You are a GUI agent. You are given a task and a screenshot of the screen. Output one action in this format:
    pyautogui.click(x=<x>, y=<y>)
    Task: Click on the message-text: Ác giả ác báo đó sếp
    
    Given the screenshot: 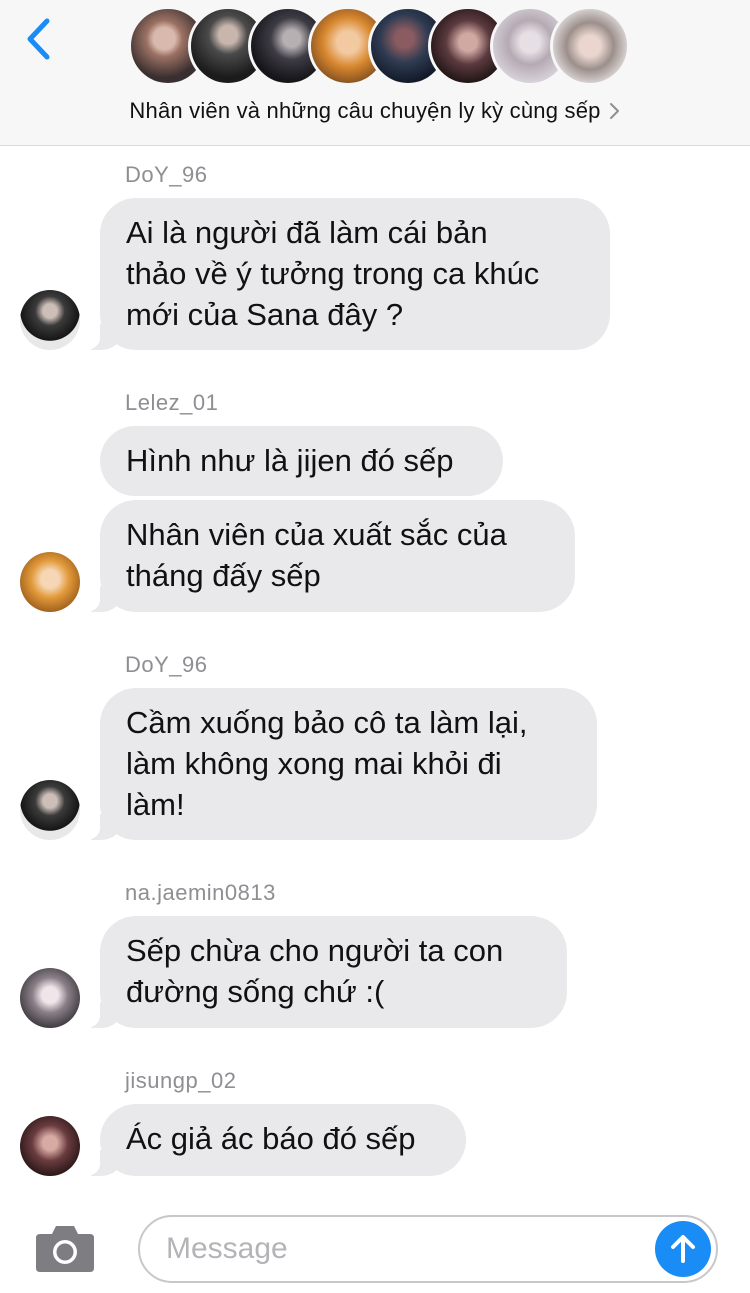 What is the action you would take?
    pyautogui.click(x=271, y=1138)
    